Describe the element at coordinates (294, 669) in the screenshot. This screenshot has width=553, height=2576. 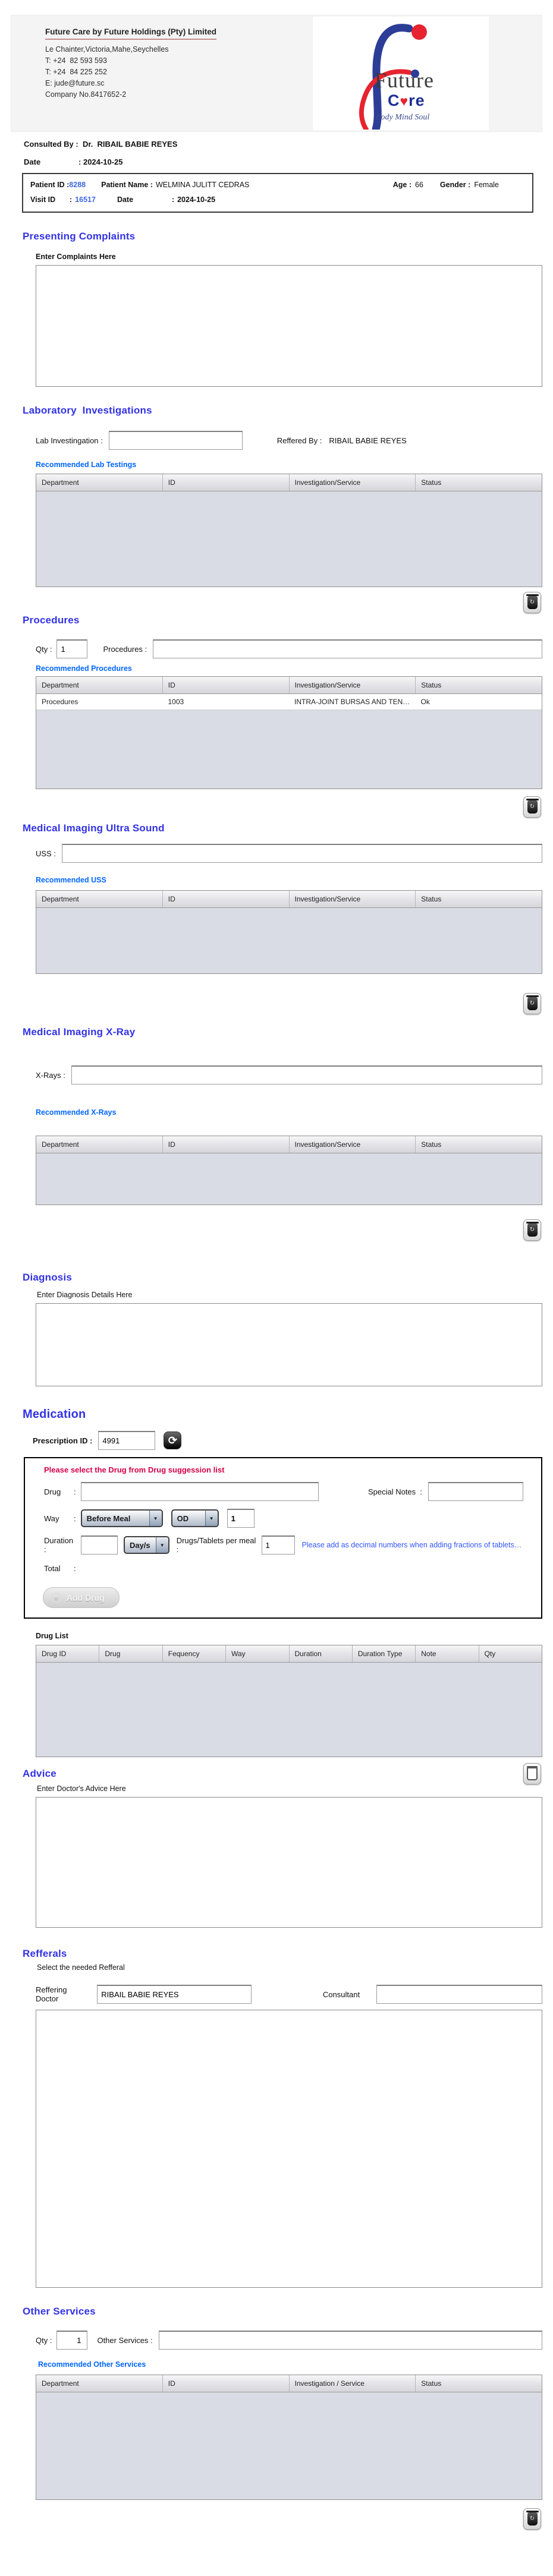
I see `recommended-procedures-link: Recommended Procedures` at that location.